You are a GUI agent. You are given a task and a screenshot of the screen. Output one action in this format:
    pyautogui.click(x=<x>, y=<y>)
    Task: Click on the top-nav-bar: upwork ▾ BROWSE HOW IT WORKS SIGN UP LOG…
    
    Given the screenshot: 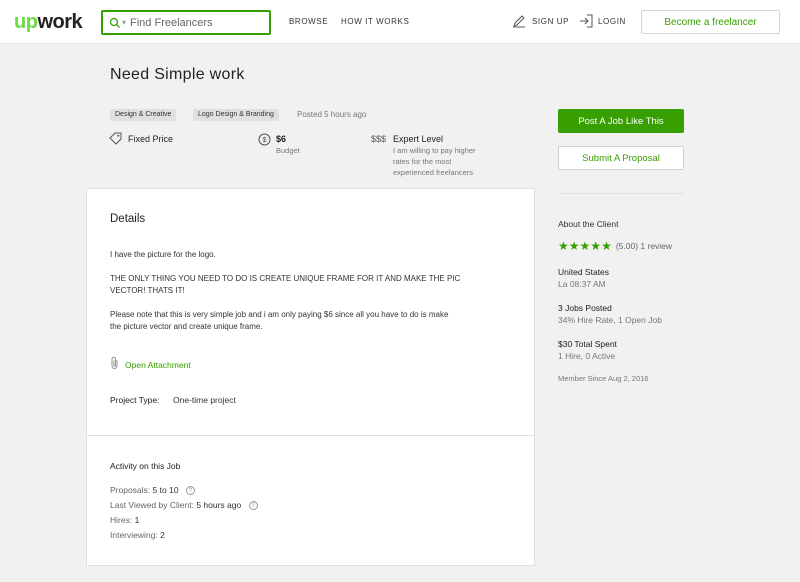 What is the action you would take?
    pyautogui.click(x=400, y=22)
    